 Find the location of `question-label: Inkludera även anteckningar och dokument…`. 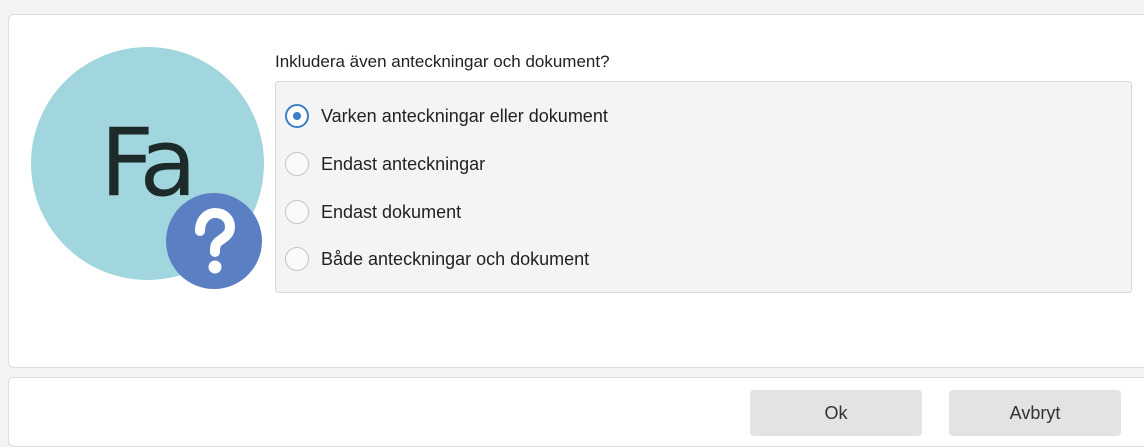

question-label: Inkludera även anteckningar och dokument… is located at coordinates (442, 61).